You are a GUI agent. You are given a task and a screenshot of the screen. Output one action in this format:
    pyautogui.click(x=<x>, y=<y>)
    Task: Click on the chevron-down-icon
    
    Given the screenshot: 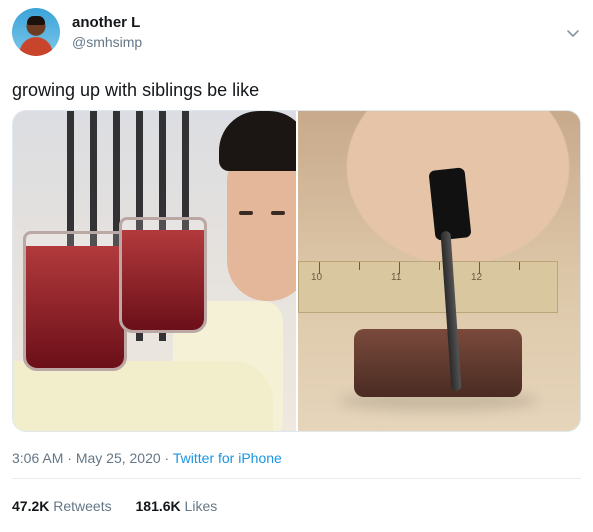 What is the action you would take?
    pyautogui.click(x=573, y=33)
    